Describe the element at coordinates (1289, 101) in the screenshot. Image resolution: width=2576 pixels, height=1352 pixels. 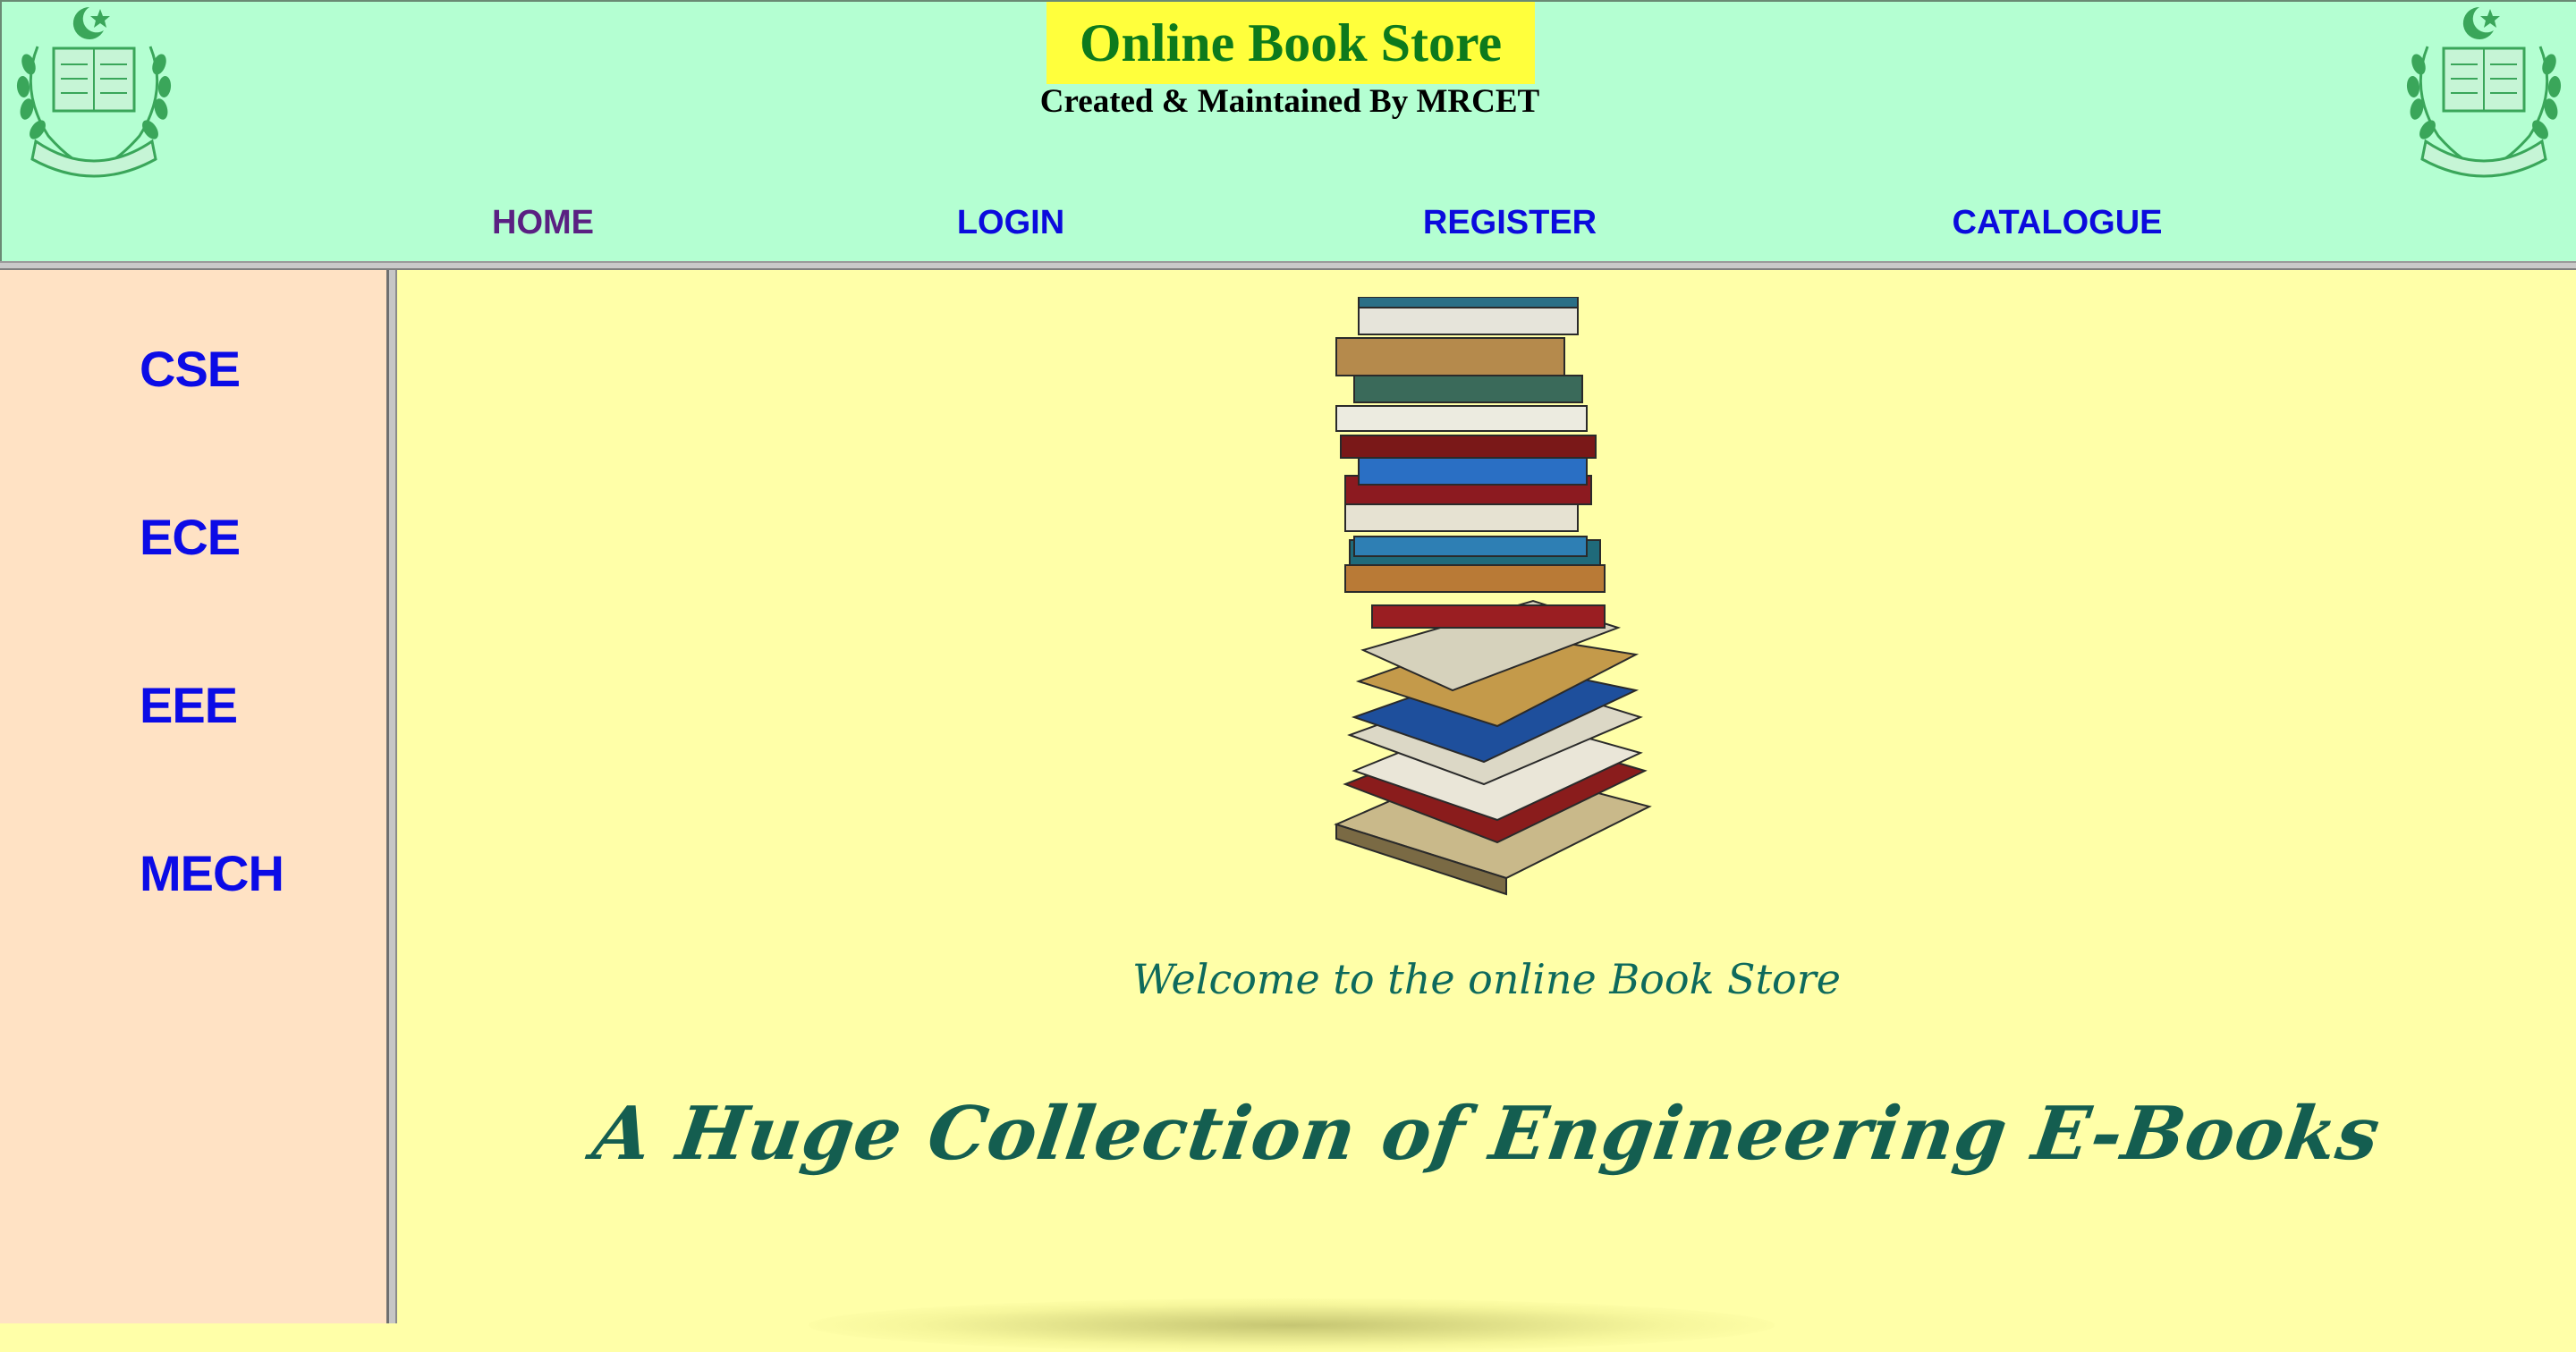
I see `site-subtitle: Created & Maintained By MRCET` at that location.